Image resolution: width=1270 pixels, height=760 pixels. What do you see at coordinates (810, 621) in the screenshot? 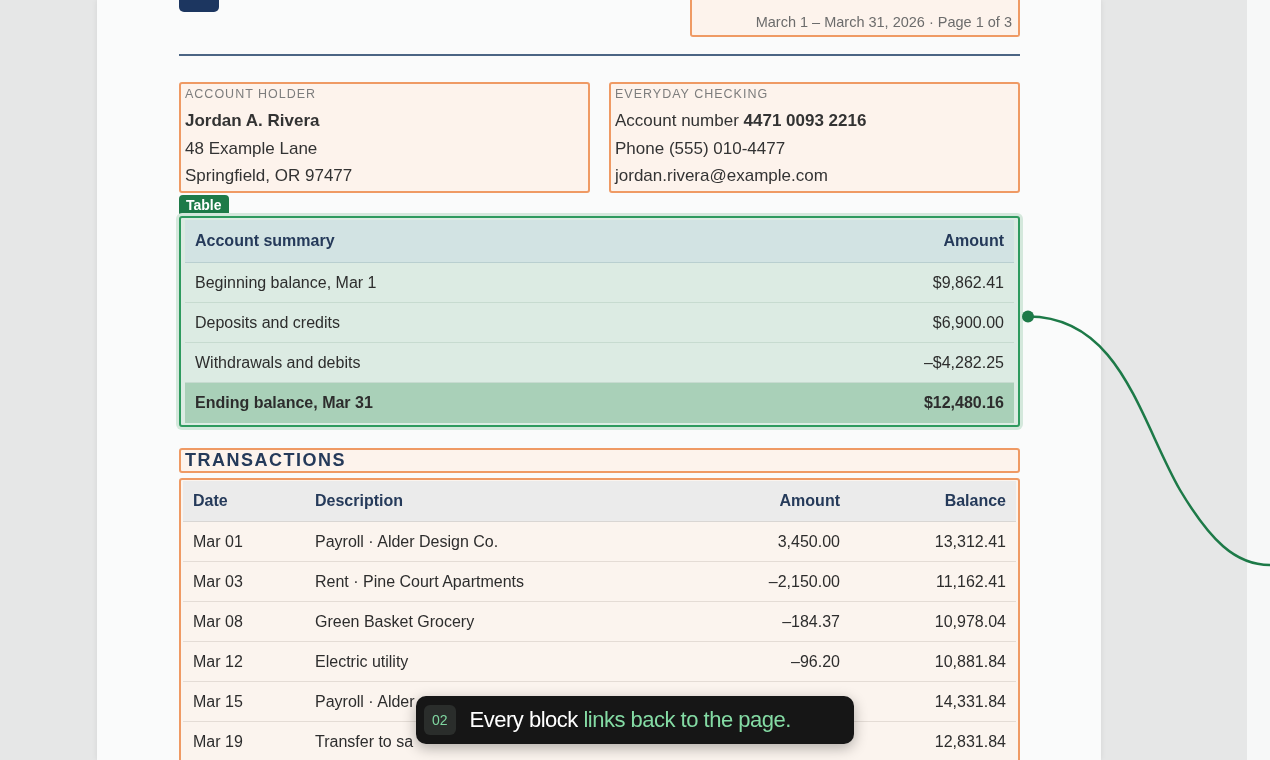
I see `table-cell-text: –184.37` at bounding box center [810, 621].